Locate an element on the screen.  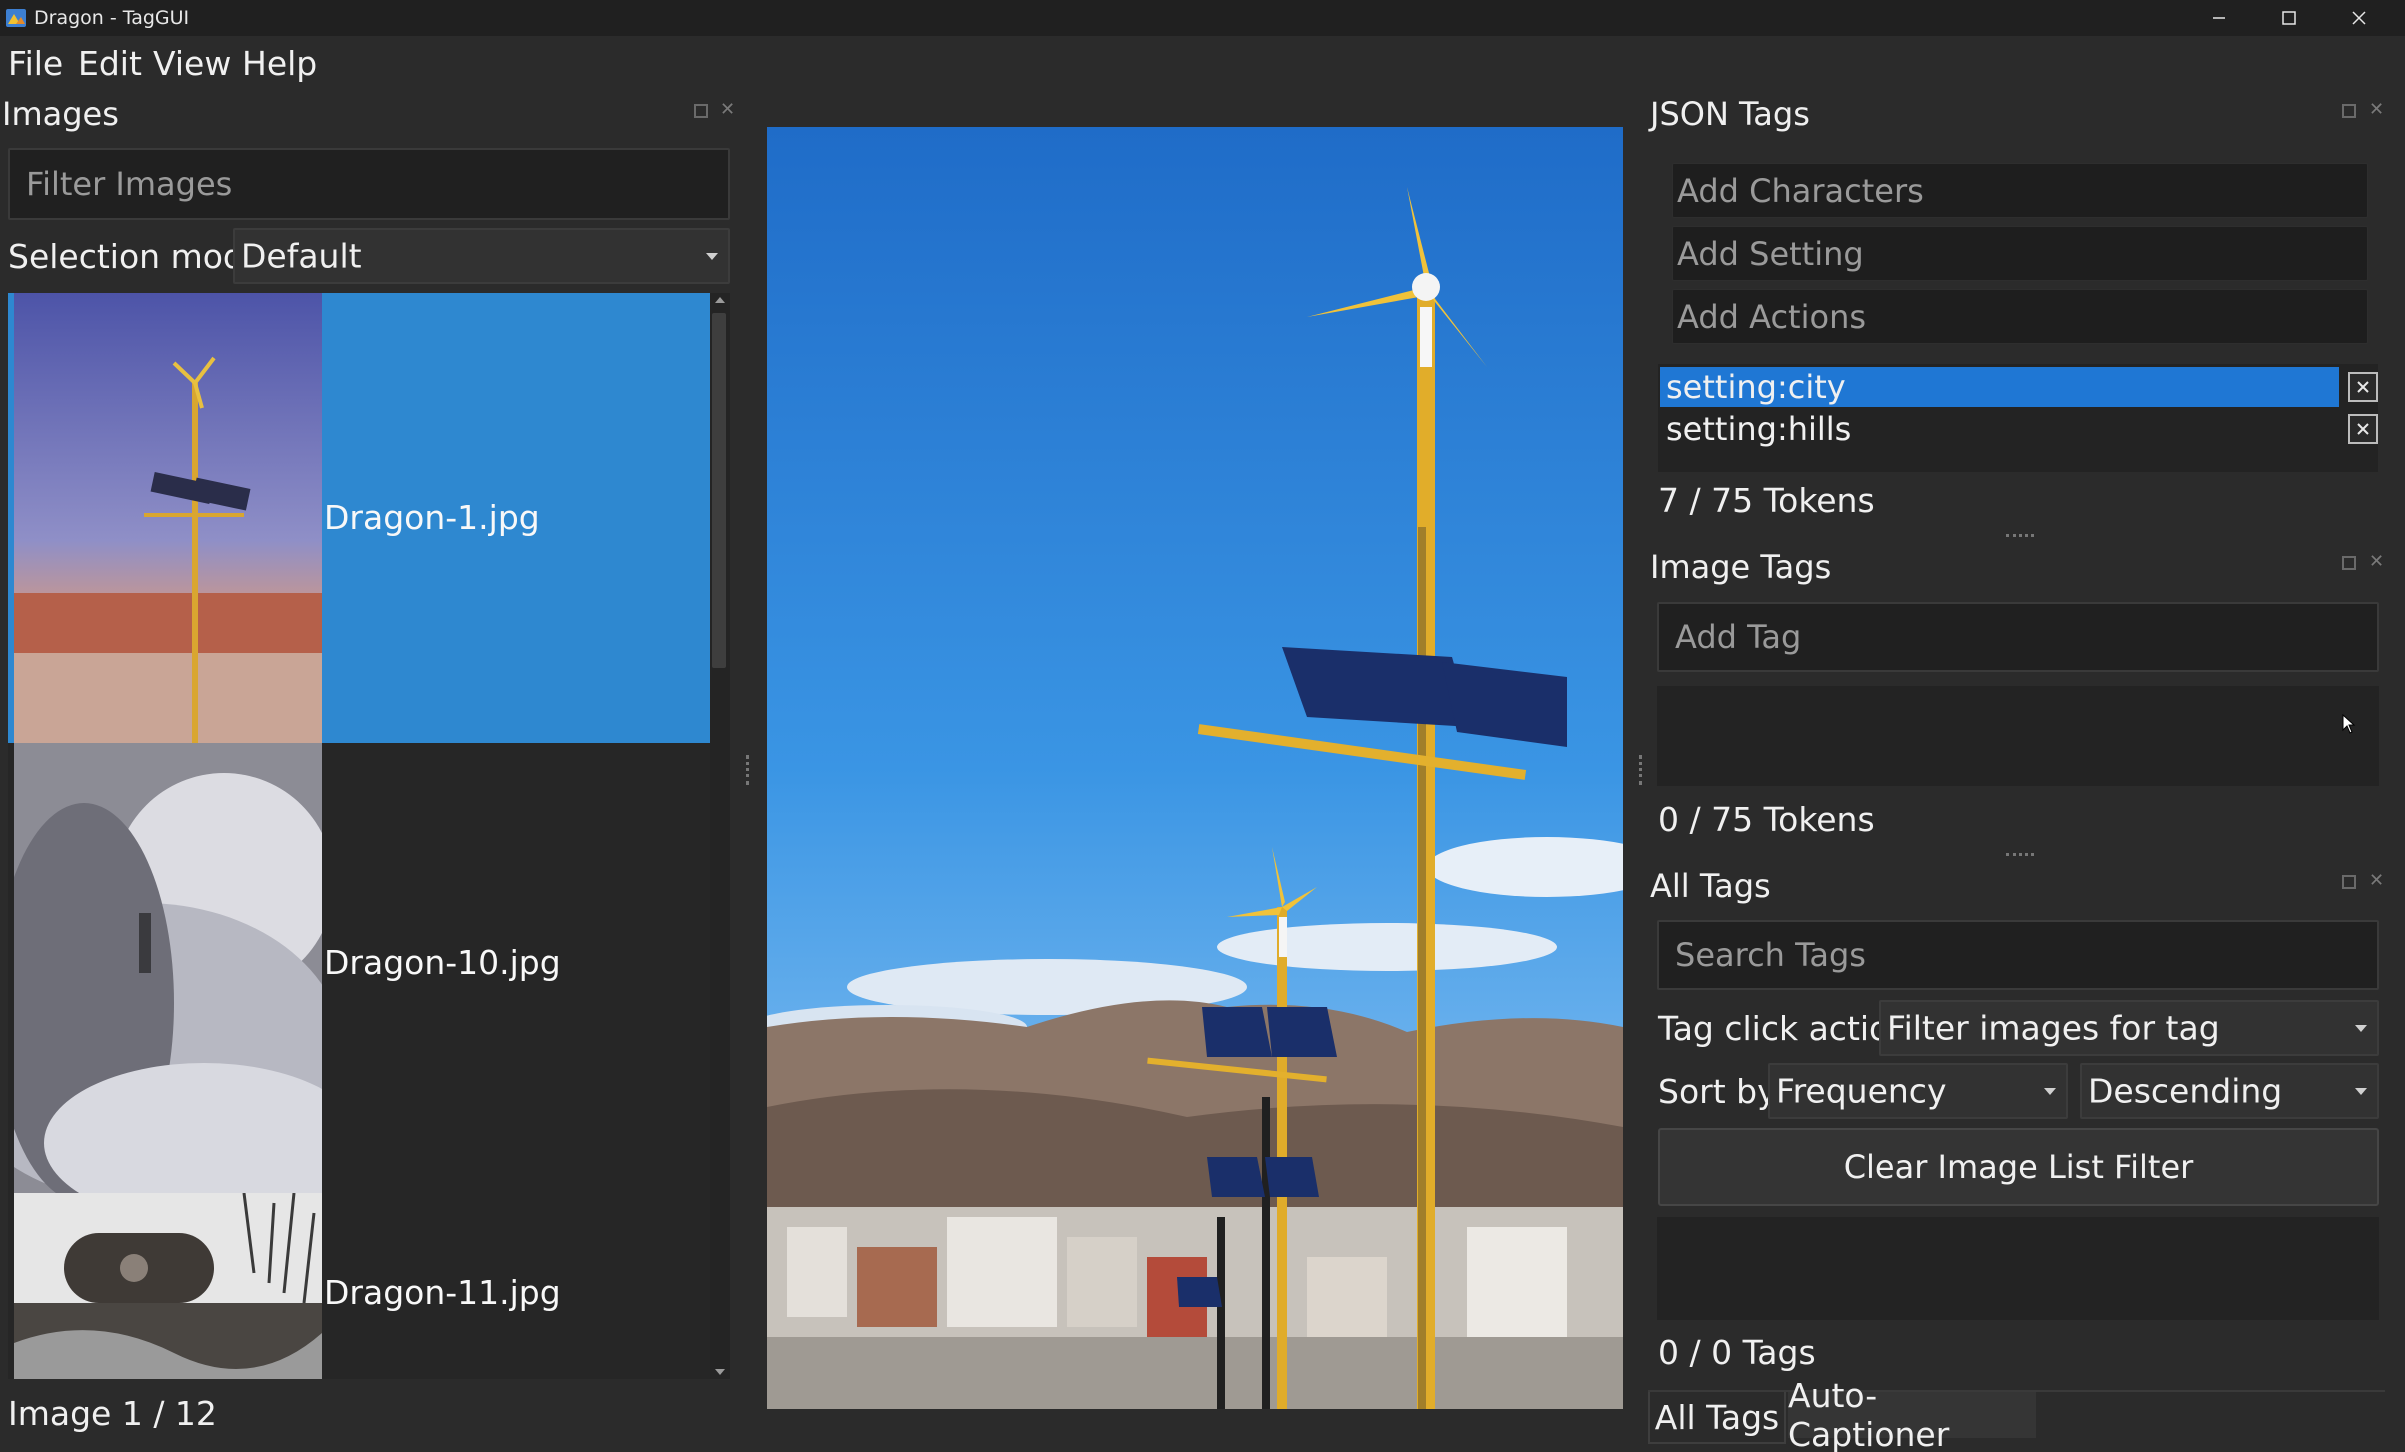
image-tag-list is located at coordinates (2018, 736).